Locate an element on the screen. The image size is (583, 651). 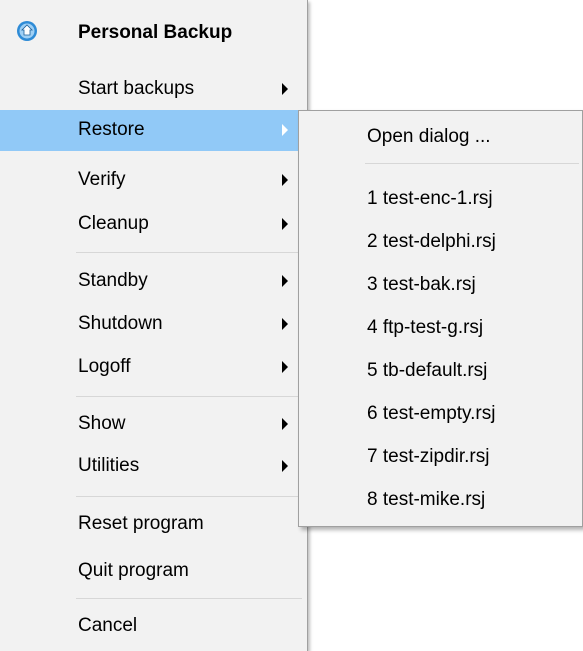
submenu-item-job: 3 test-bak.rsj is located at coordinates (440, 285).